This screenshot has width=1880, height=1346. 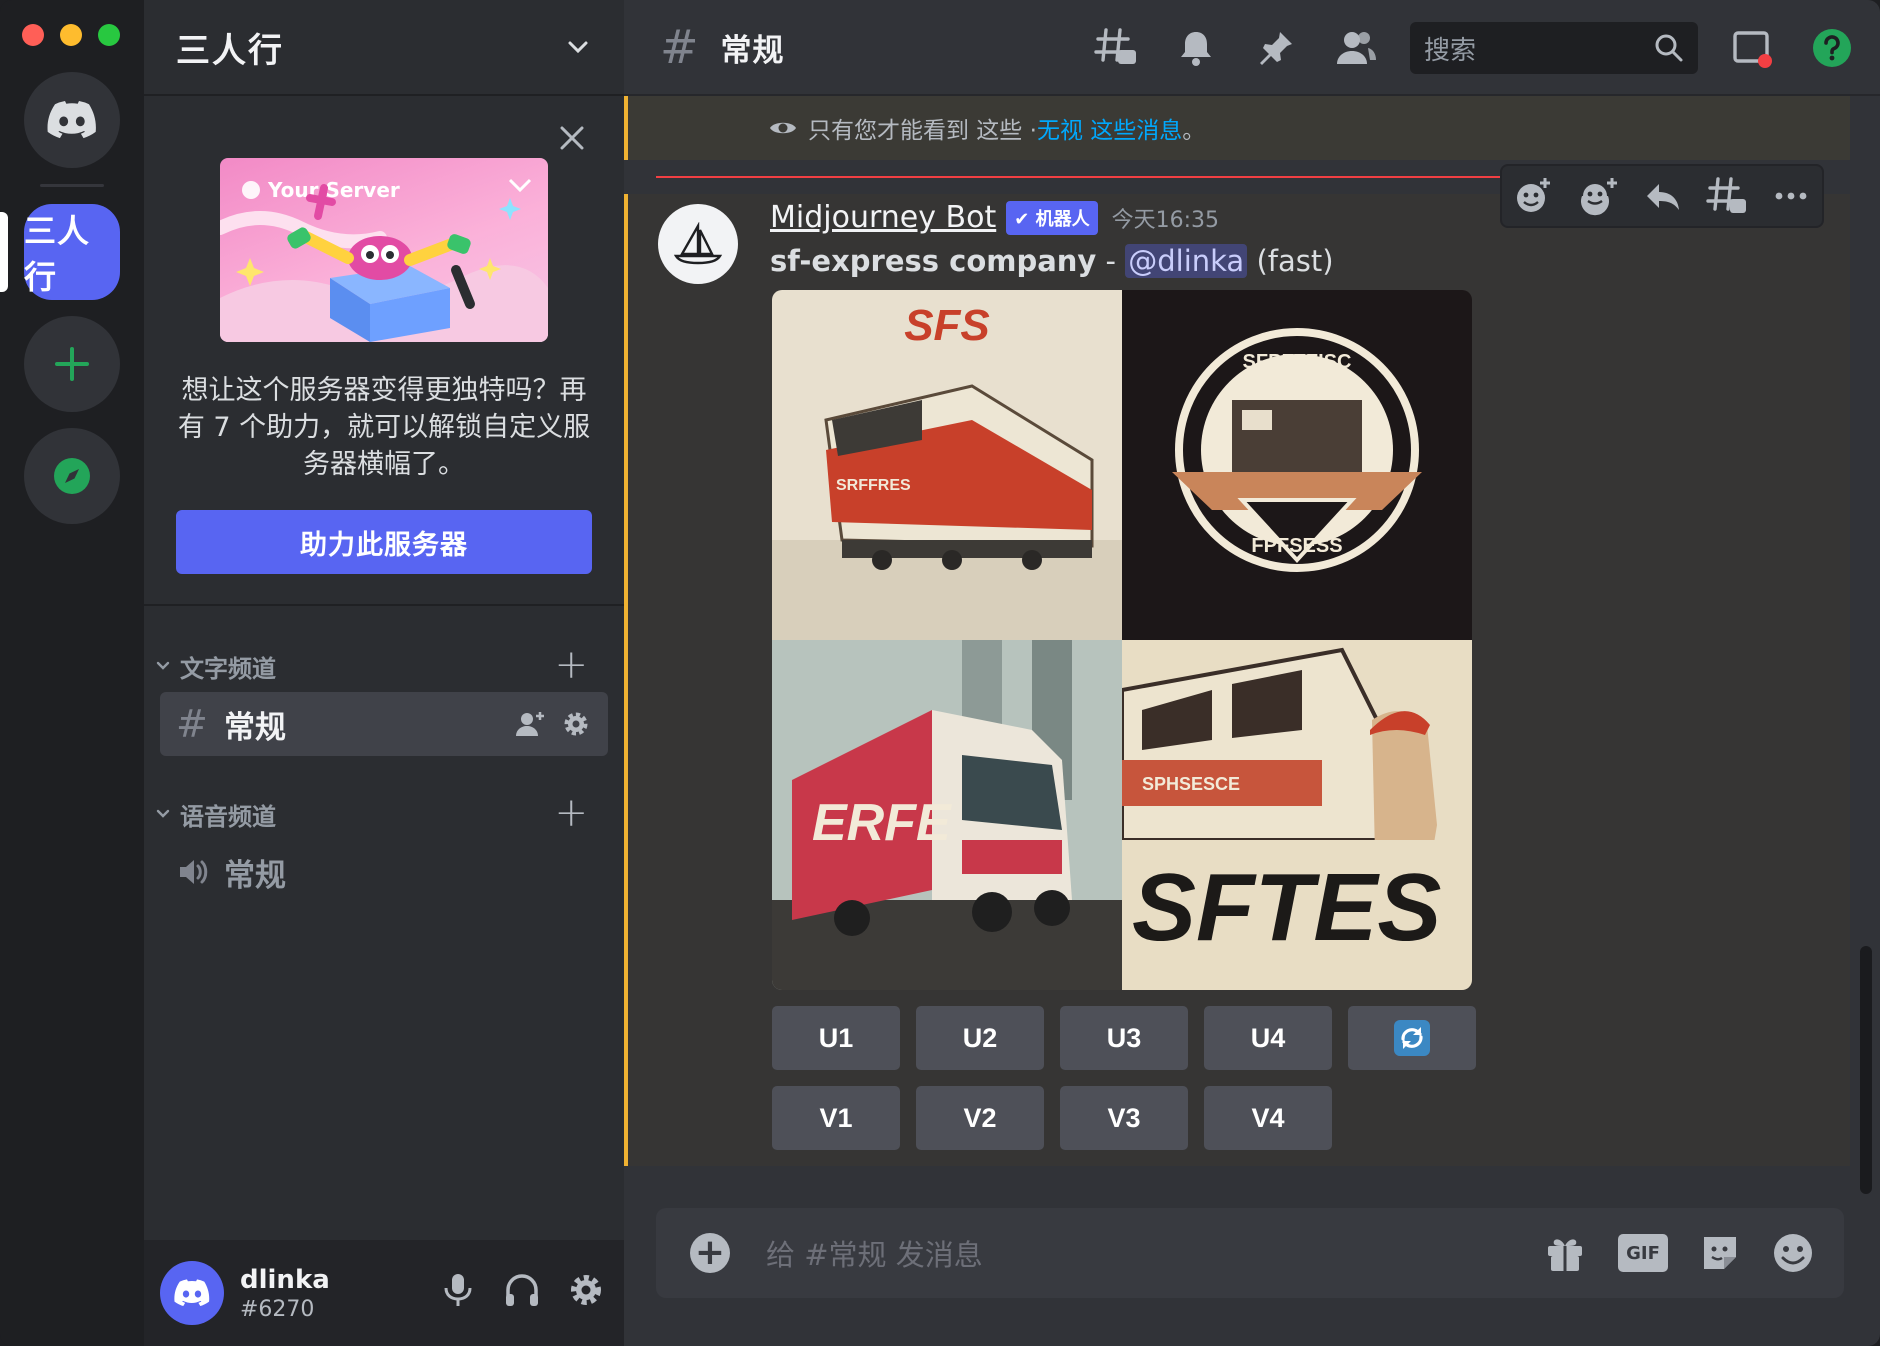 I want to click on bell-icon, so click(x=1196, y=49).